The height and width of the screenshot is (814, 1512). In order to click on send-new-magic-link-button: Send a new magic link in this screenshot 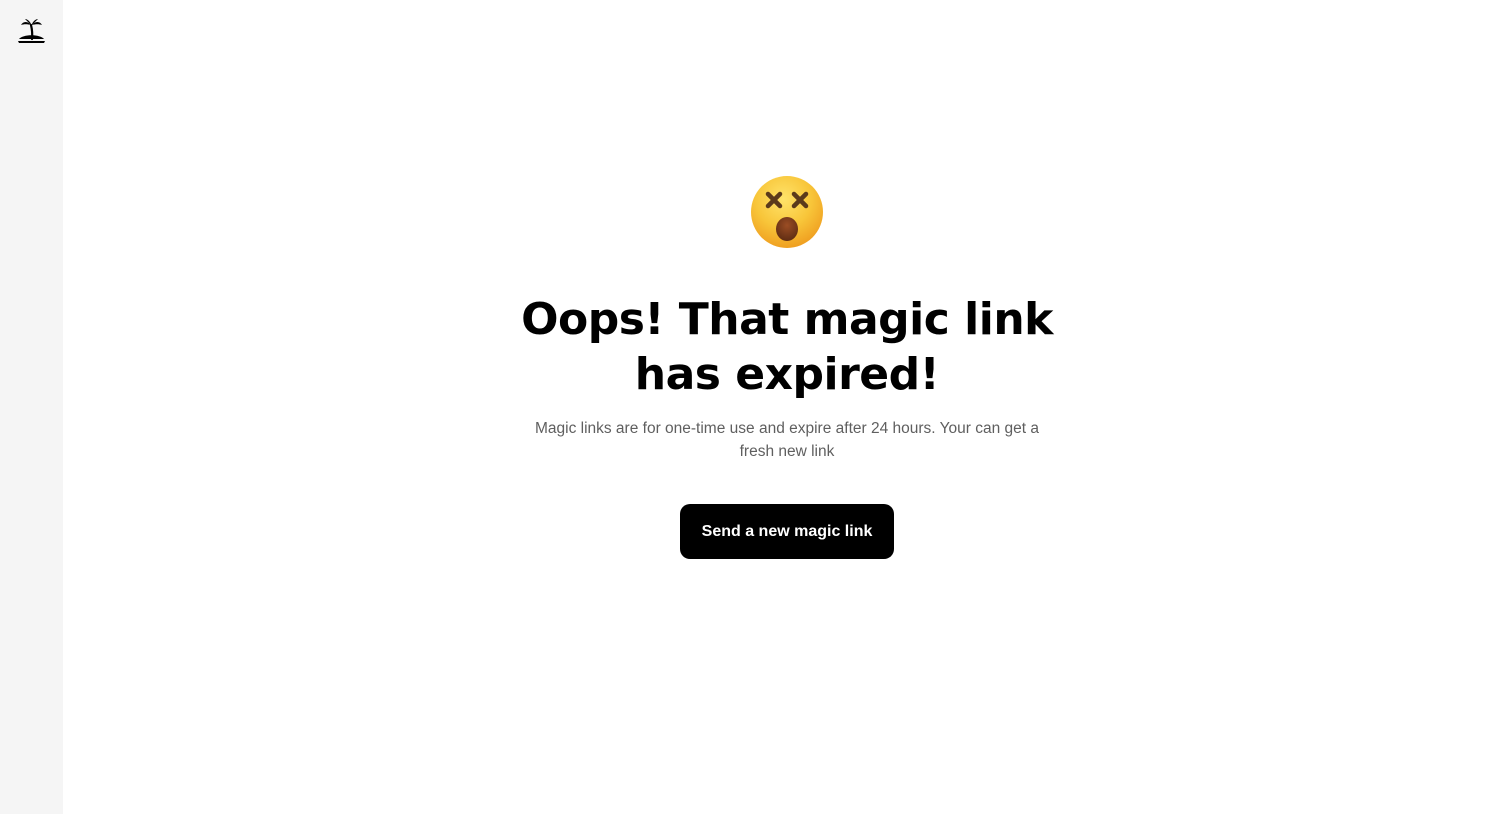, I will do `click(787, 531)`.